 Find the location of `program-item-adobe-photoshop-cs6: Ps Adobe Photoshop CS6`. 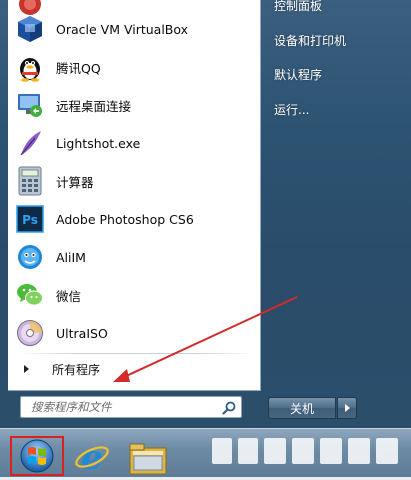

program-item-adobe-photoshop-cs6: Ps Adobe Photoshop CS6 is located at coordinates (135, 219).